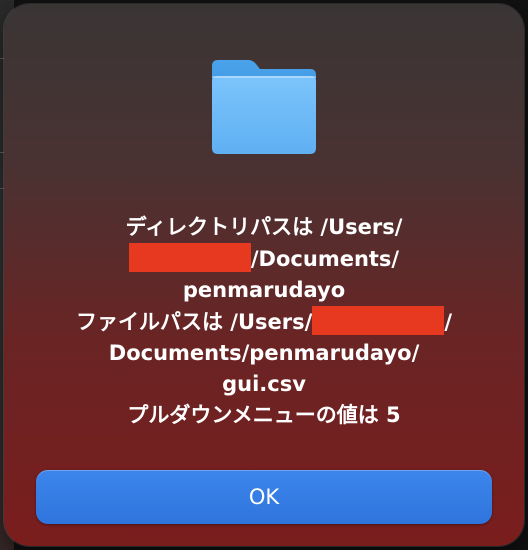 The image size is (528, 550). Describe the element at coordinates (264, 415) in the screenshot. I see `message-line: プルダウンメニューの値は 5` at that location.